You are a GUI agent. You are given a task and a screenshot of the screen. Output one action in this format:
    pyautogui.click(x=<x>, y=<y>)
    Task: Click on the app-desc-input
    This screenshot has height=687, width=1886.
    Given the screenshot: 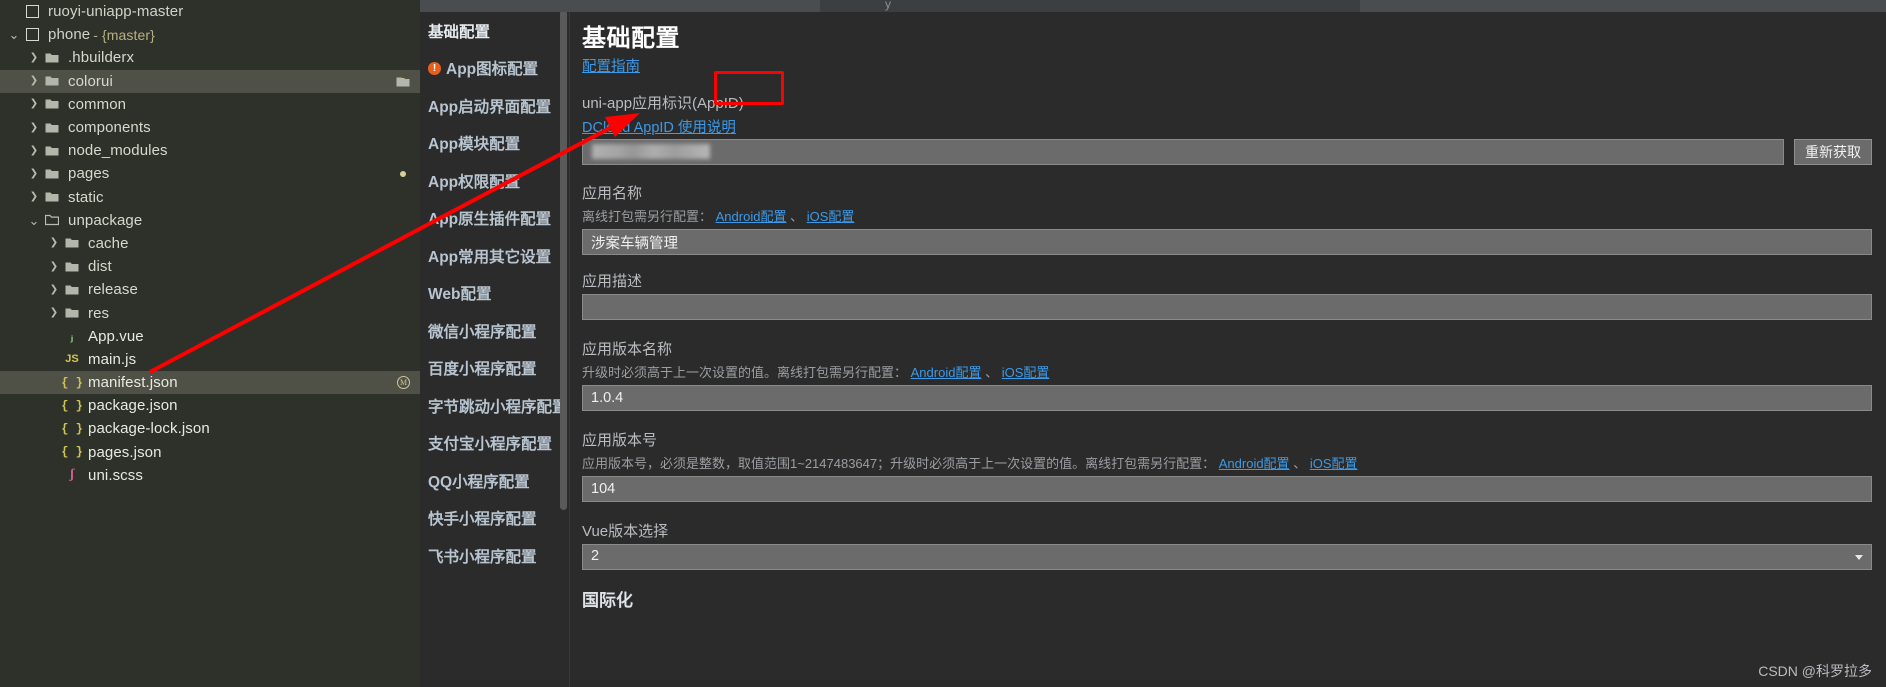 What is the action you would take?
    pyautogui.click(x=1227, y=307)
    